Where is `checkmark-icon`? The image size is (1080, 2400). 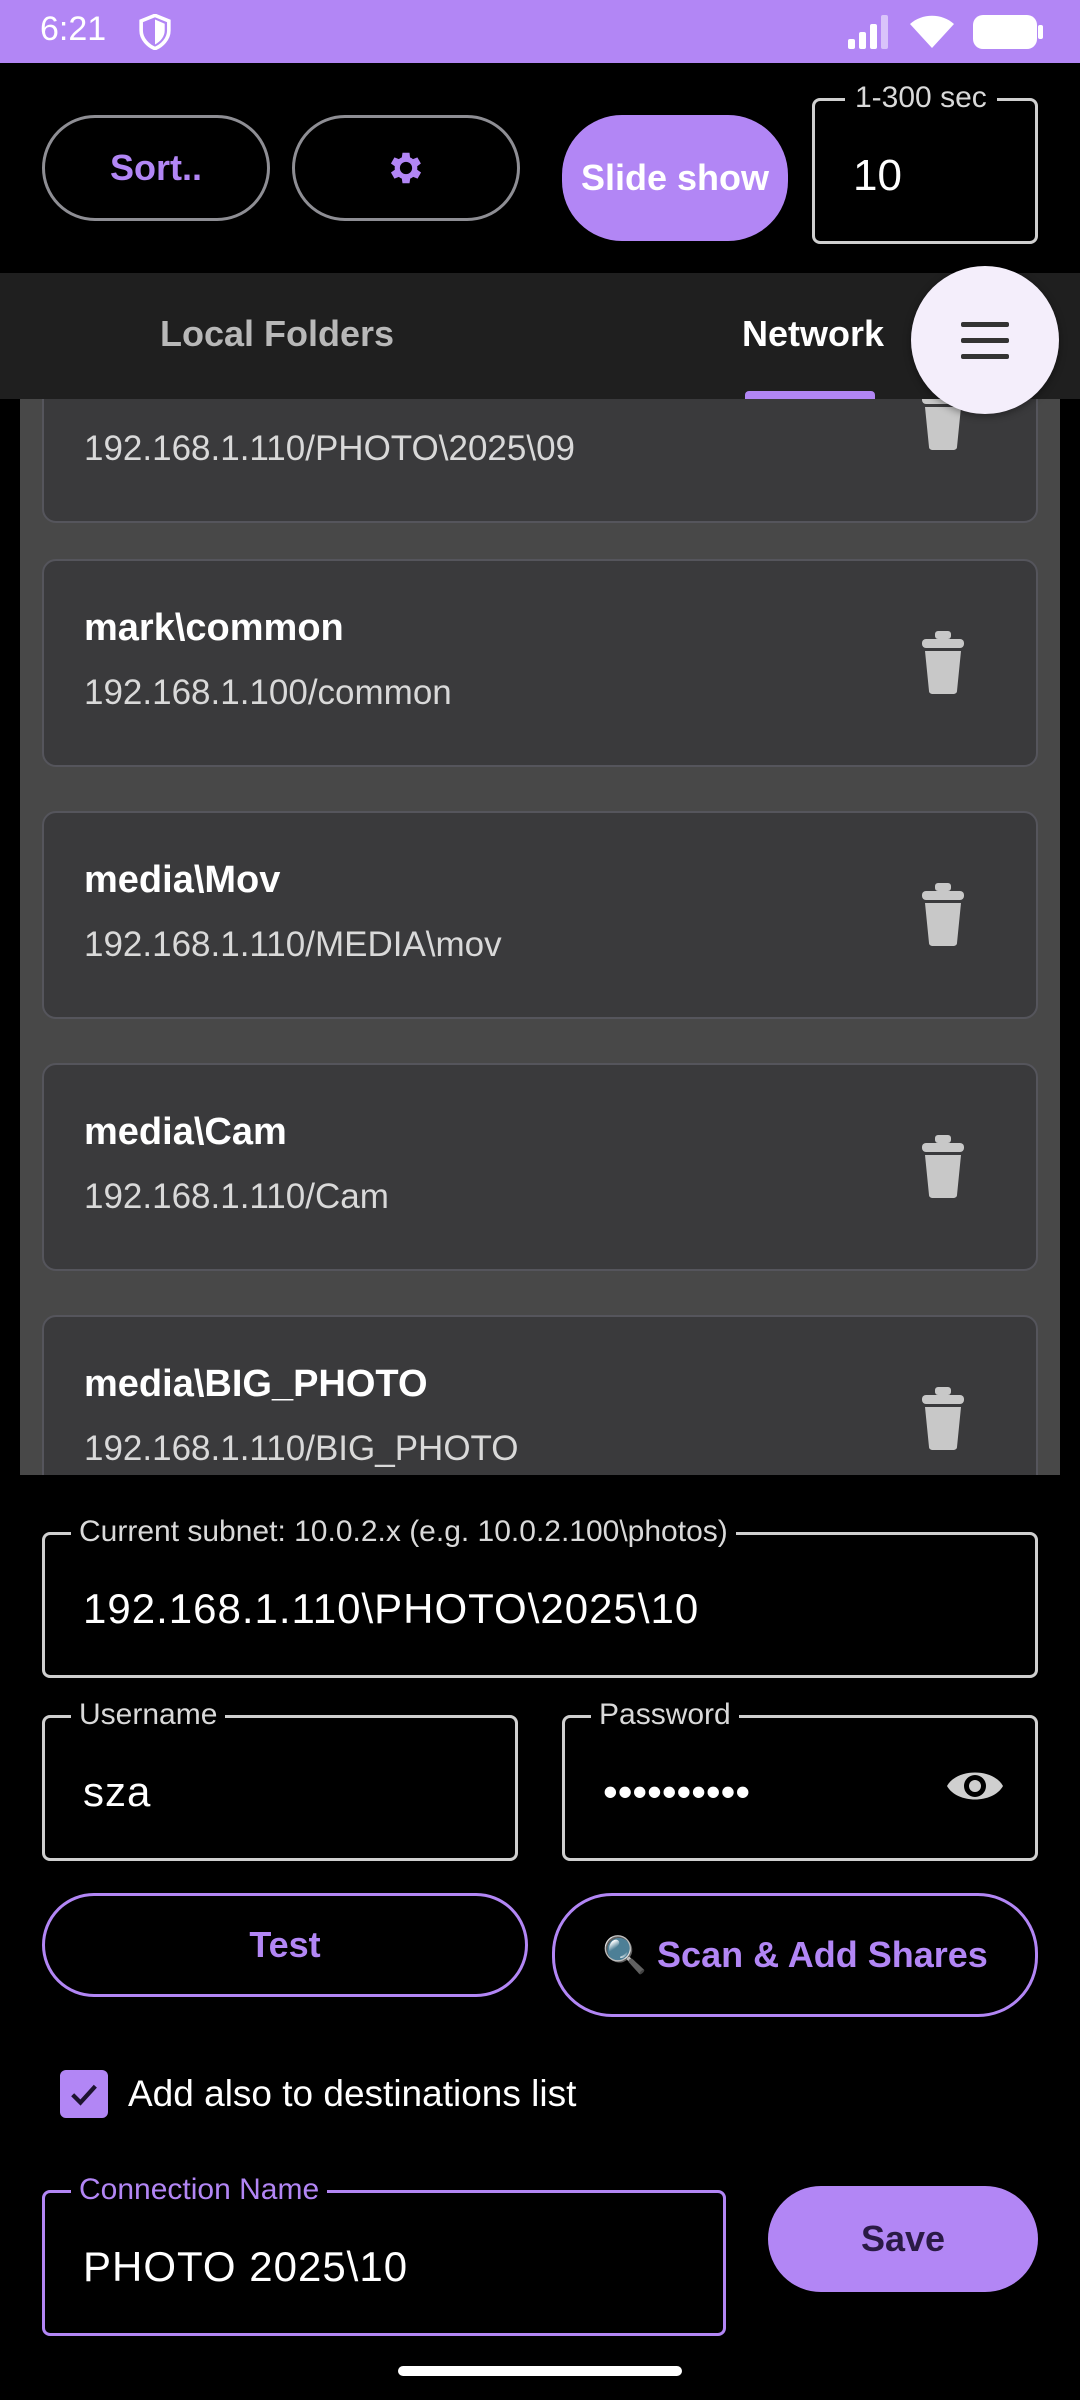 checkmark-icon is located at coordinates (84, 2095).